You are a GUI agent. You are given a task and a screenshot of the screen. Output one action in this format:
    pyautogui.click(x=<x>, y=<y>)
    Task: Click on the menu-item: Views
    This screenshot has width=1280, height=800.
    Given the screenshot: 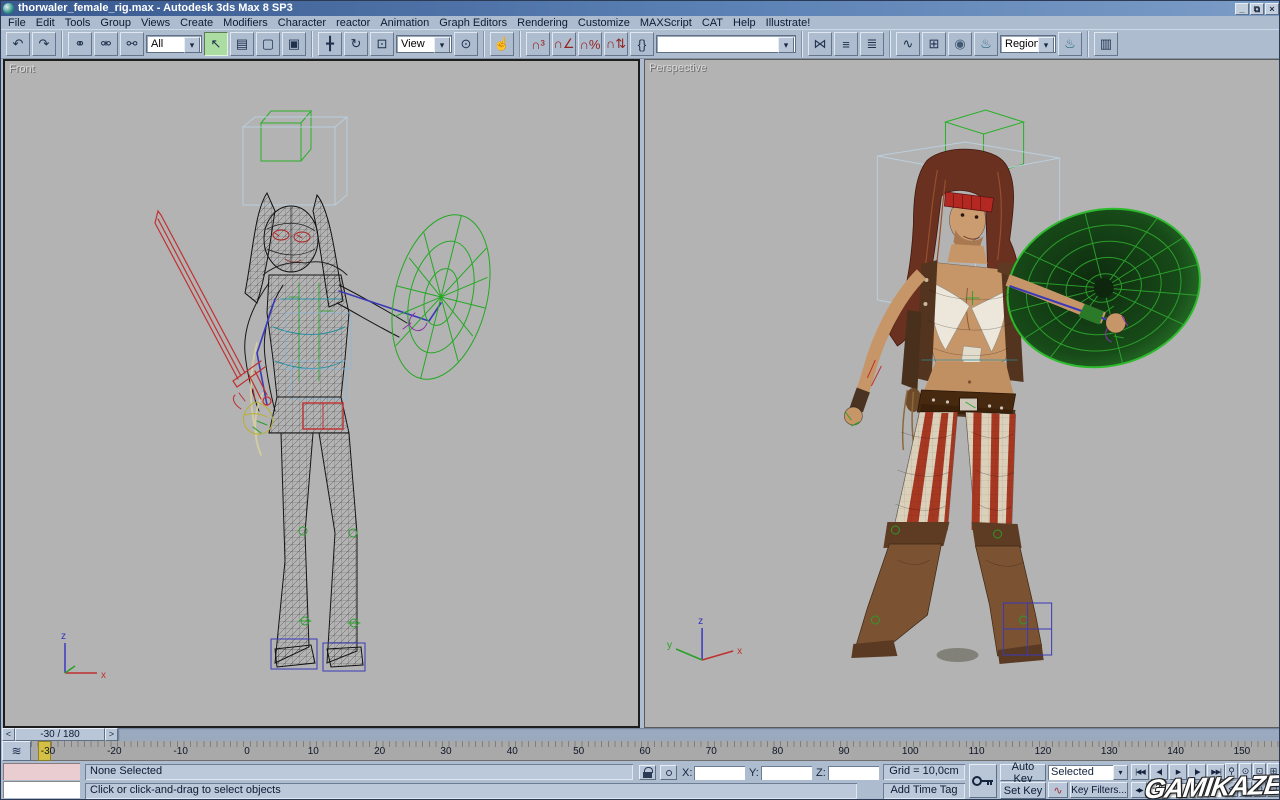 What is the action you would take?
    pyautogui.click(x=155, y=23)
    